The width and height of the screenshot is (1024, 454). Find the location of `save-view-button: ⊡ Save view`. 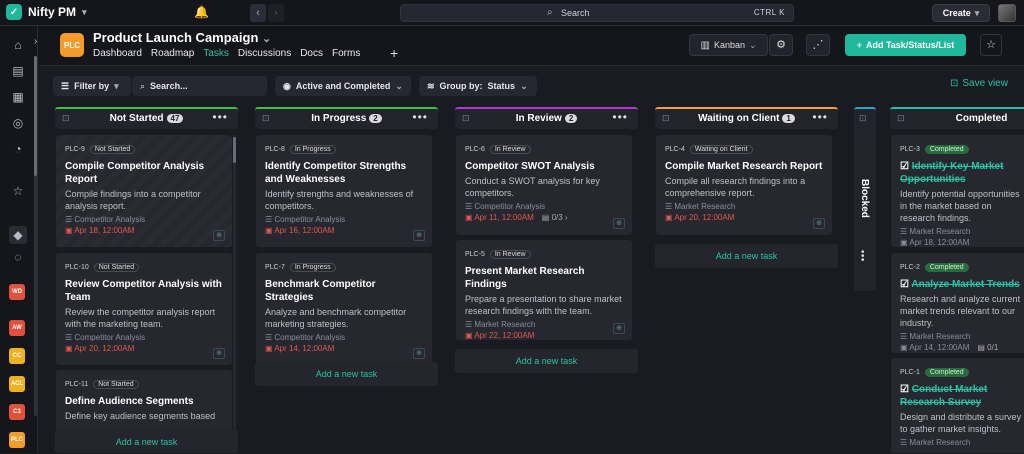

save-view-button: ⊡ Save view is located at coordinates (979, 83).